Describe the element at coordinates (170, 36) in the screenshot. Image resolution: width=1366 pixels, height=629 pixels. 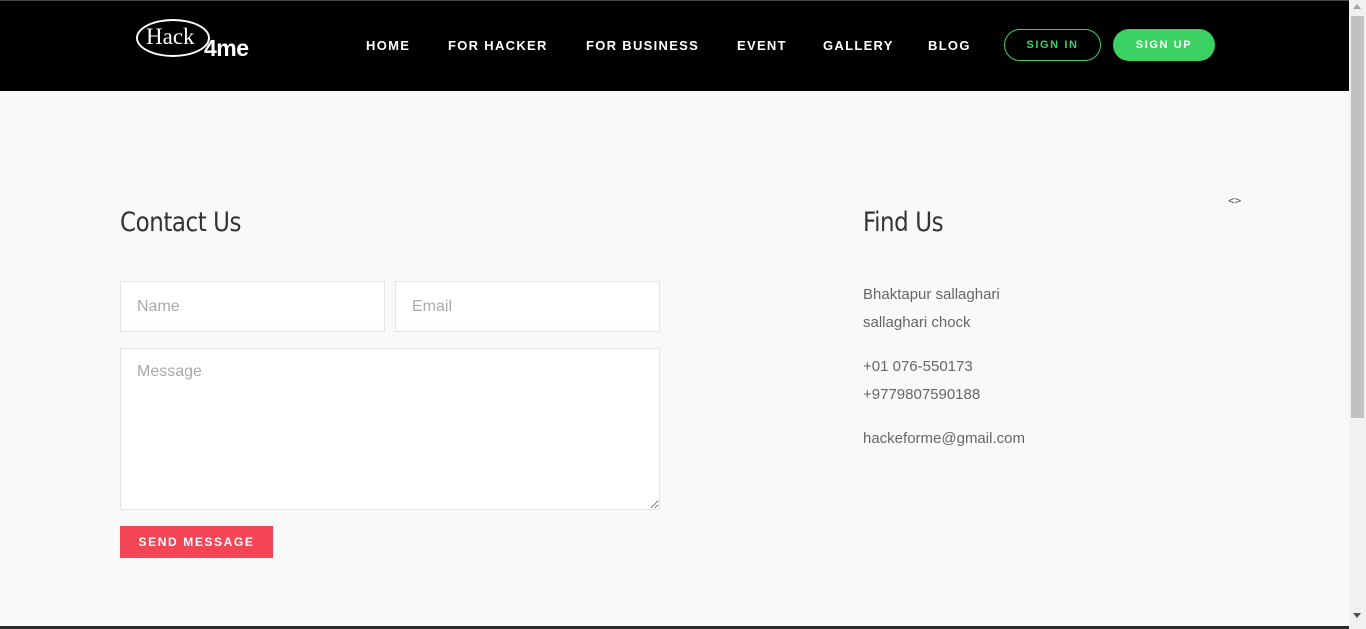
I see `logo-text-left: Hack` at that location.